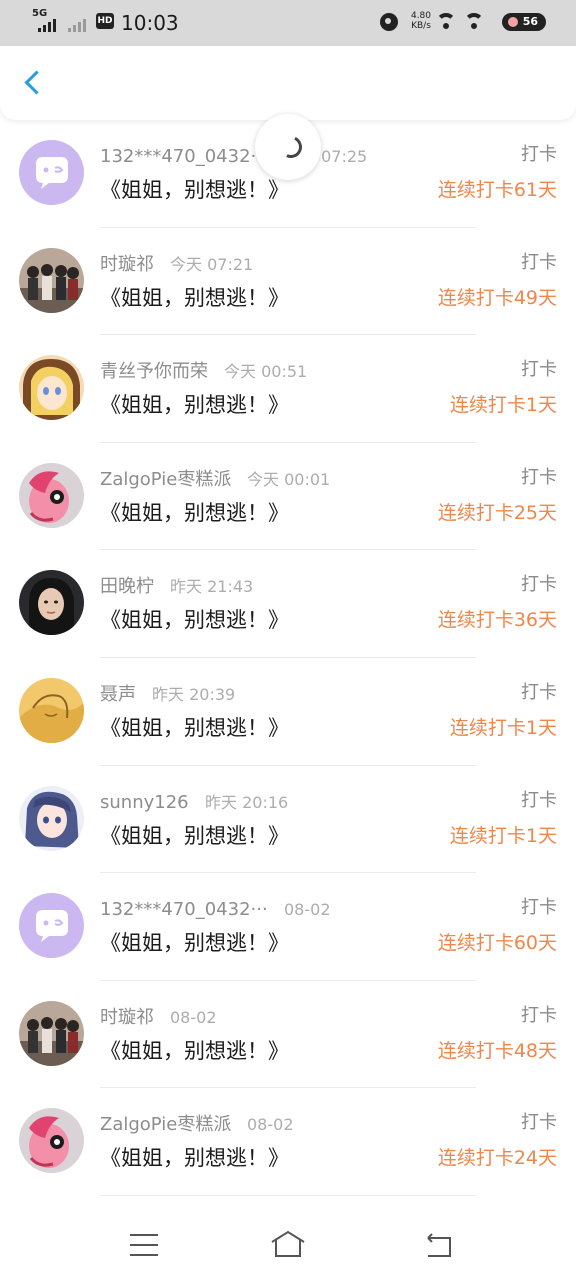 This screenshot has width=576, height=1280. Describe the element at coordinates (144, 803) in the screenshot. I see `username: sunny126` at that location.